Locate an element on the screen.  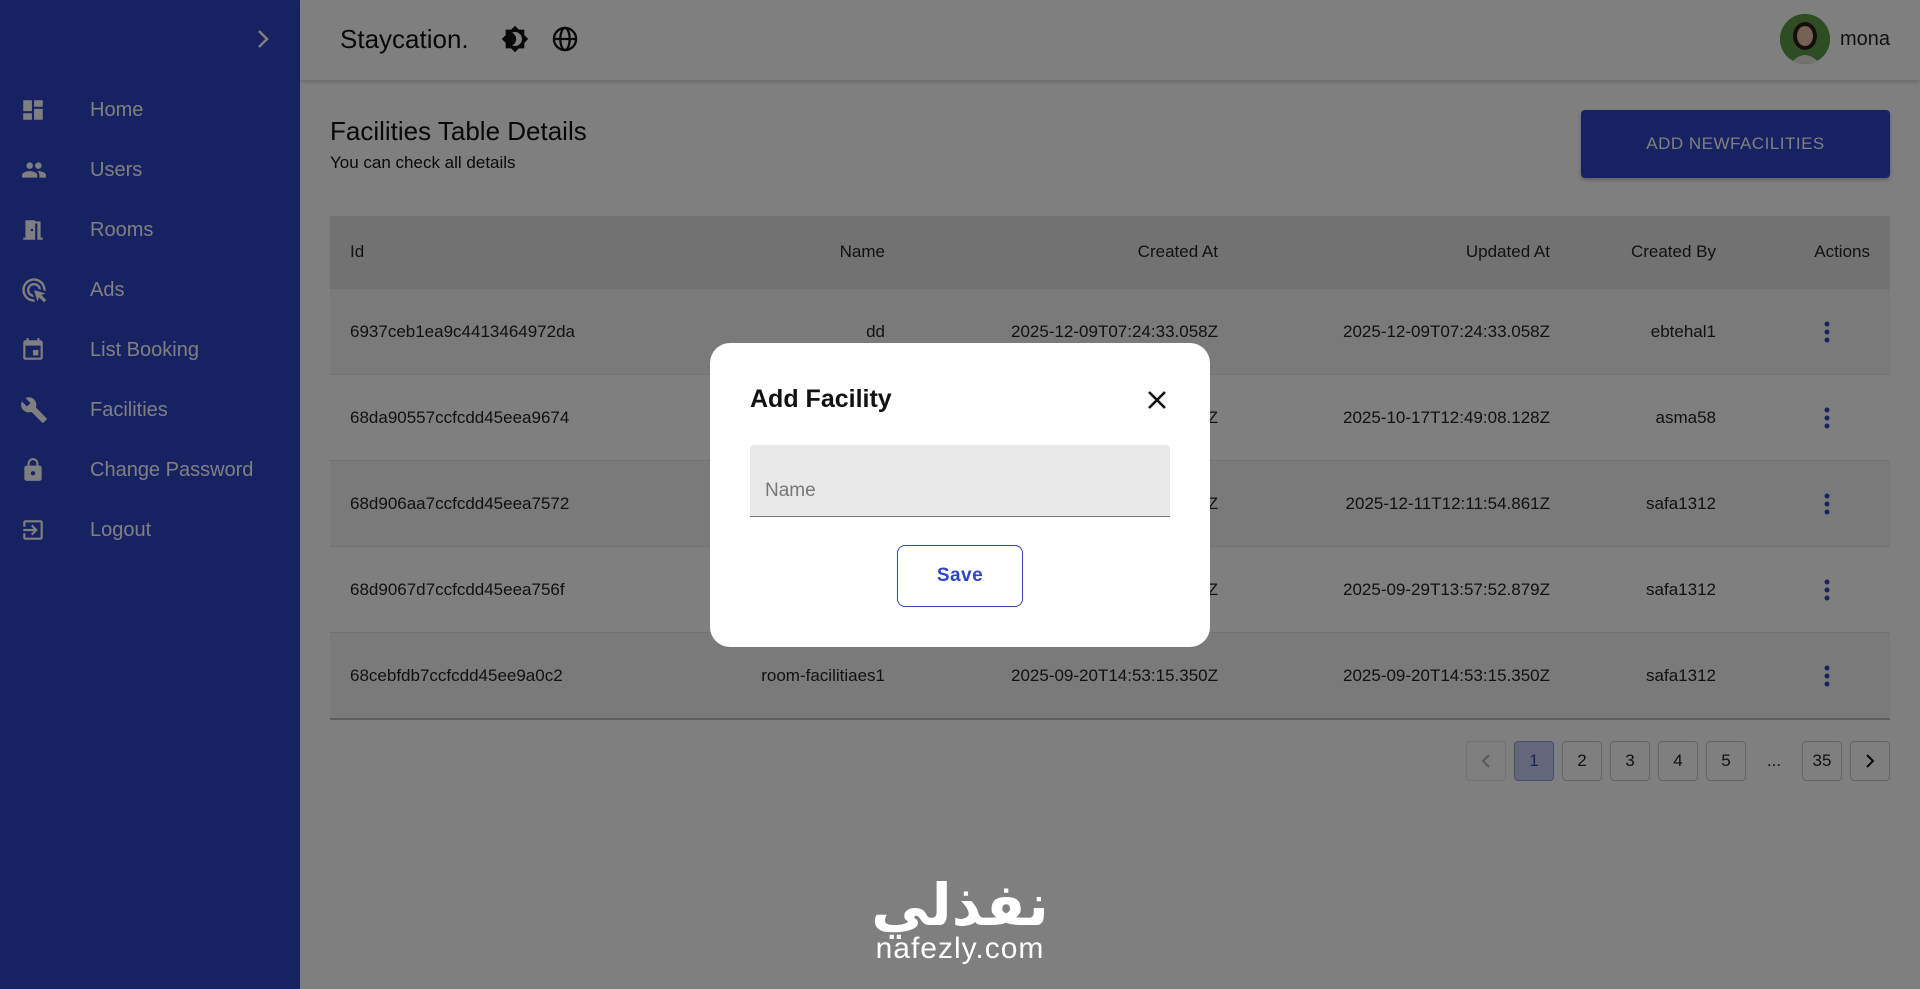
save-button: Save is located at coordinates (960, 576).